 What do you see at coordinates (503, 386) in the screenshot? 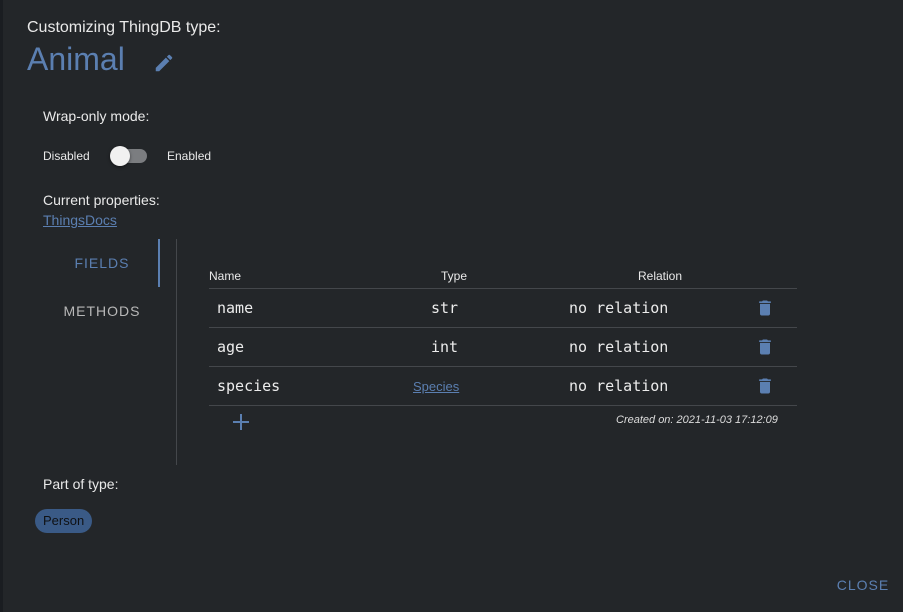
I see `table-row: species Species no relation` at bounding box center [503, 386].